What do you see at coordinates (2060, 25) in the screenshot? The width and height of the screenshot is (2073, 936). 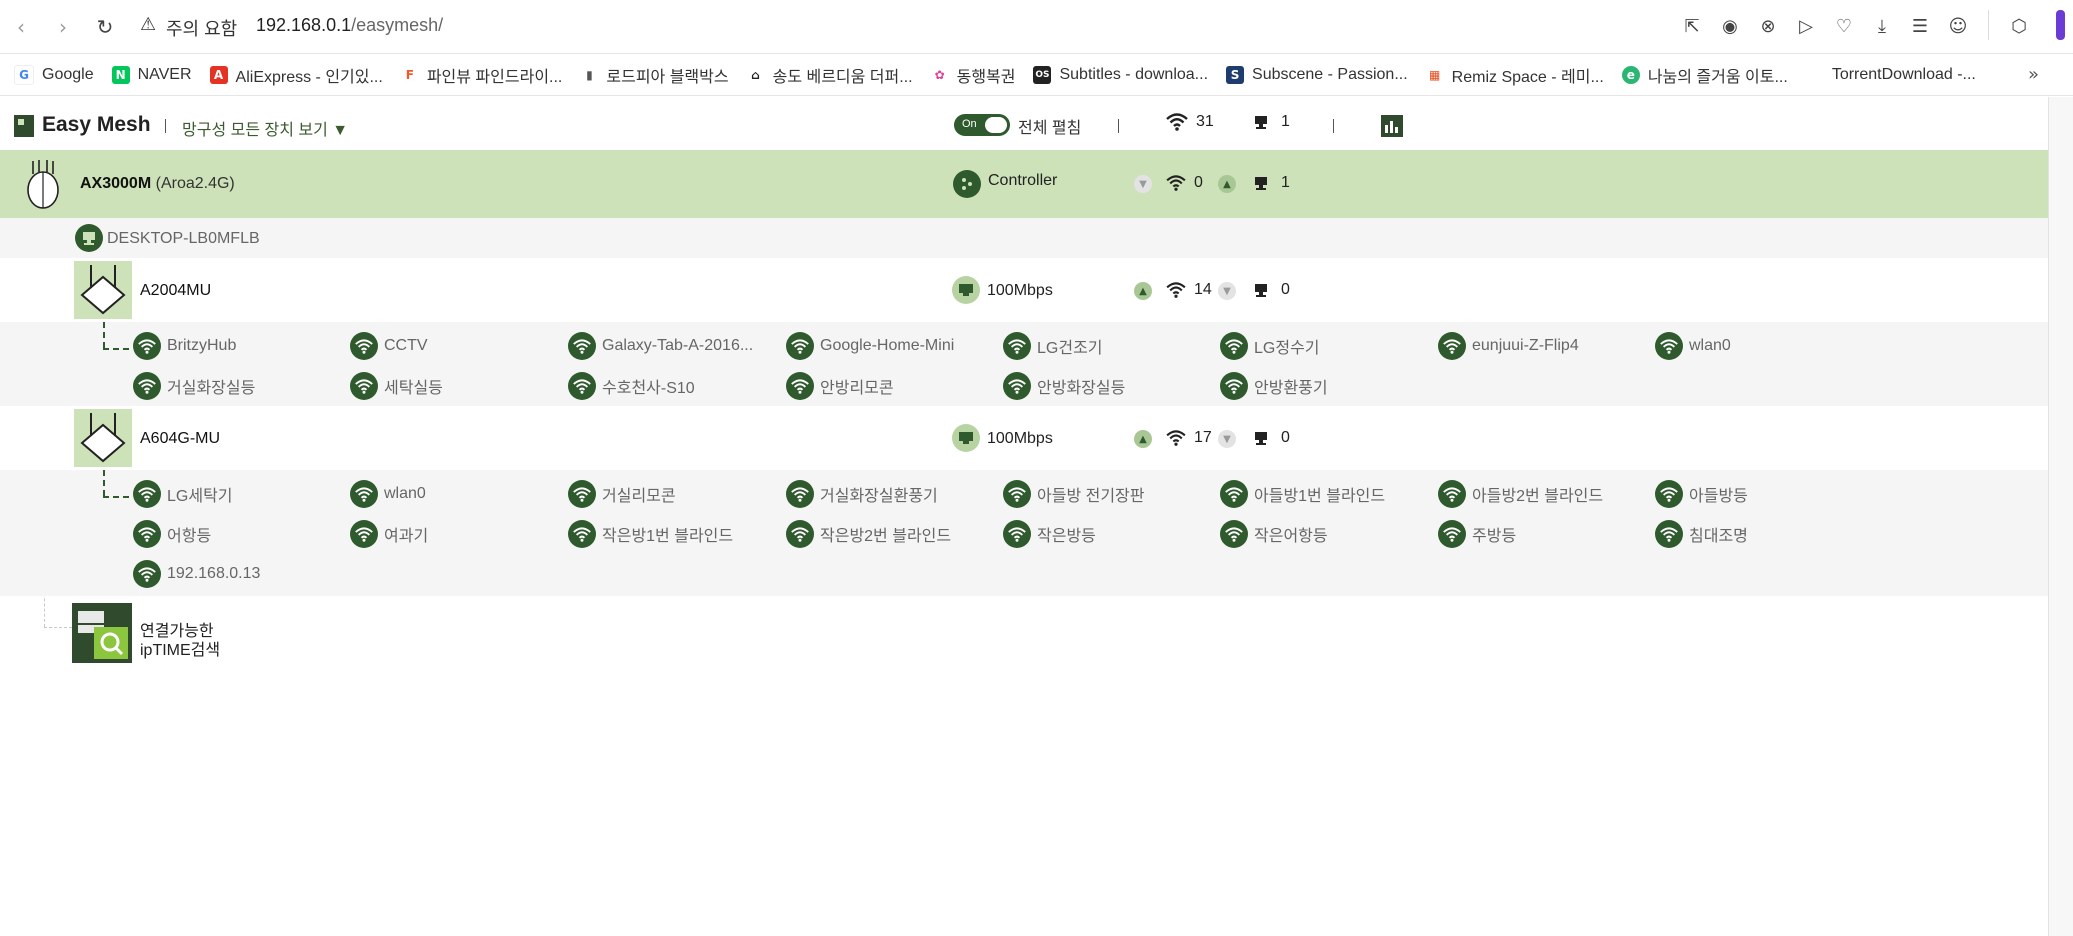 I see `sidebar-accent` at bounding box center [2060, 25].